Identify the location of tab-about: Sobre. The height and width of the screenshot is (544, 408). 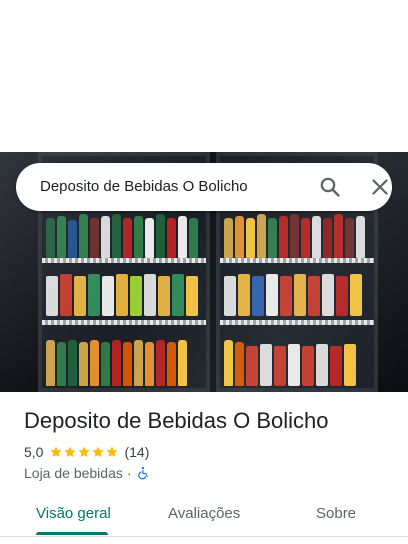
(336, 513).